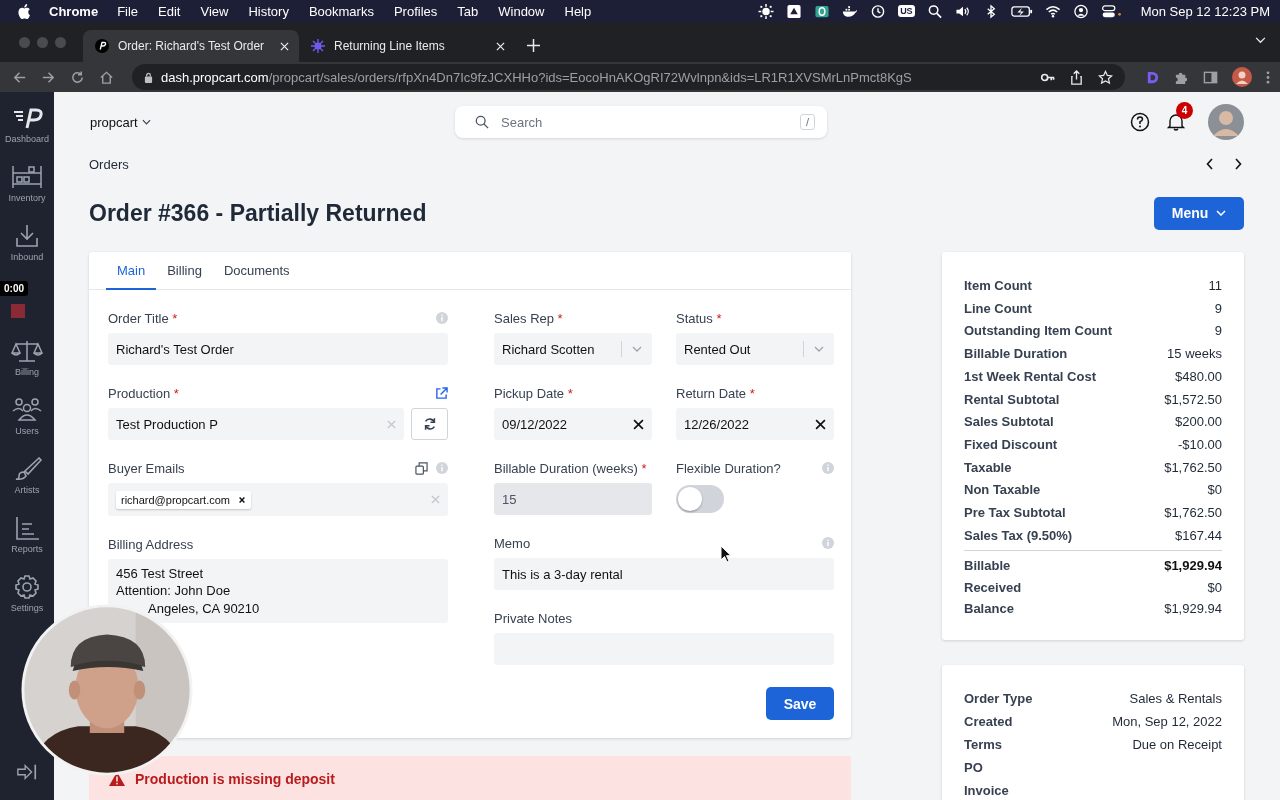 The image size is (1280, 800). What do you see at coordinates (573, 424) in the screenshot?
I see `pickup-date-field: 09/12/2022` at bounding box center [573, 424].